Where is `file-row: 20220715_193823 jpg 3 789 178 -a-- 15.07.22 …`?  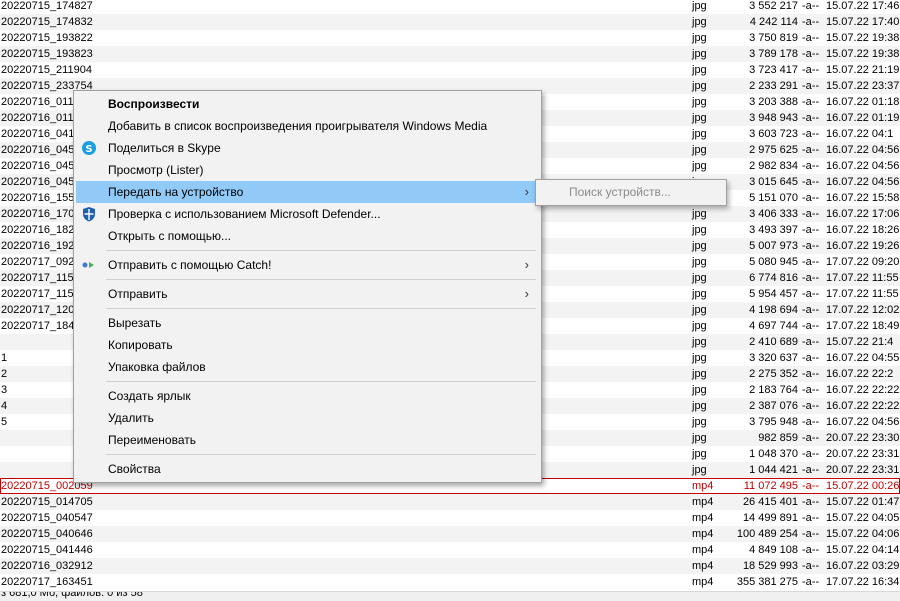
file-row: 20220715_193823 jpg 3 789 178 -a-- 15.07.22 … is located at coordinates (450, 54).